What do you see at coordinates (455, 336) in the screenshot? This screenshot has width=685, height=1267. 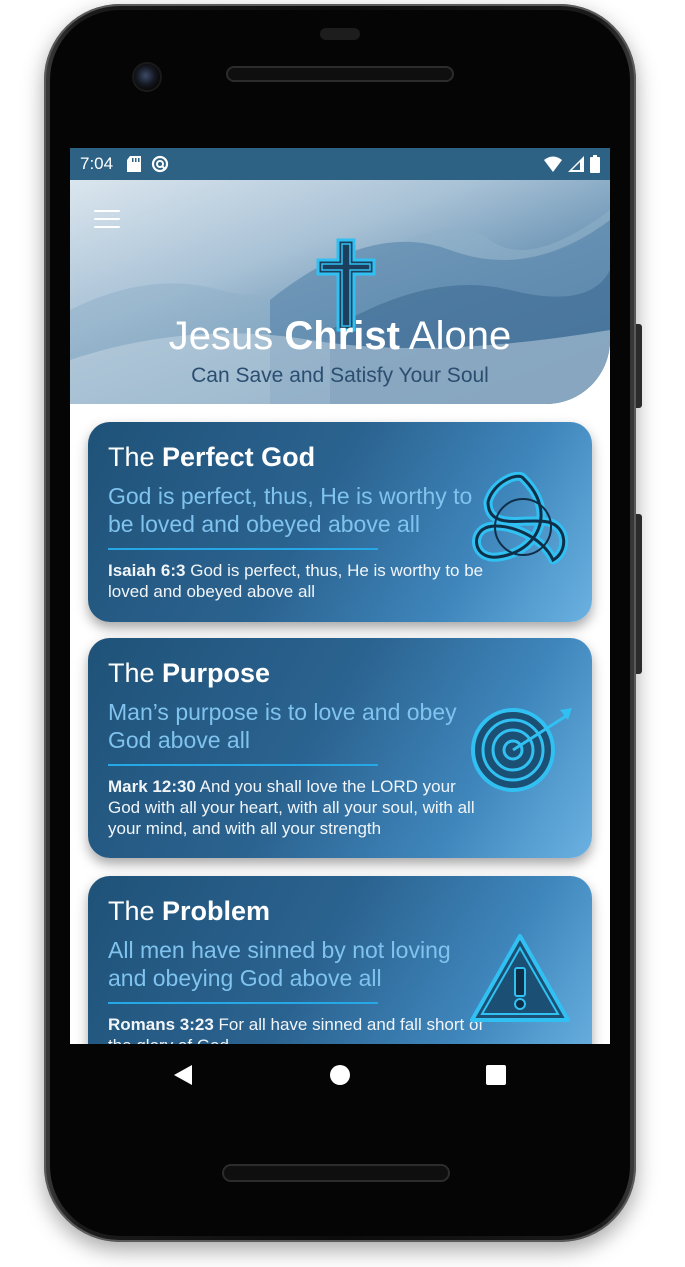 I see `app-title-part2: Alone` at bounding box center [455, 336].